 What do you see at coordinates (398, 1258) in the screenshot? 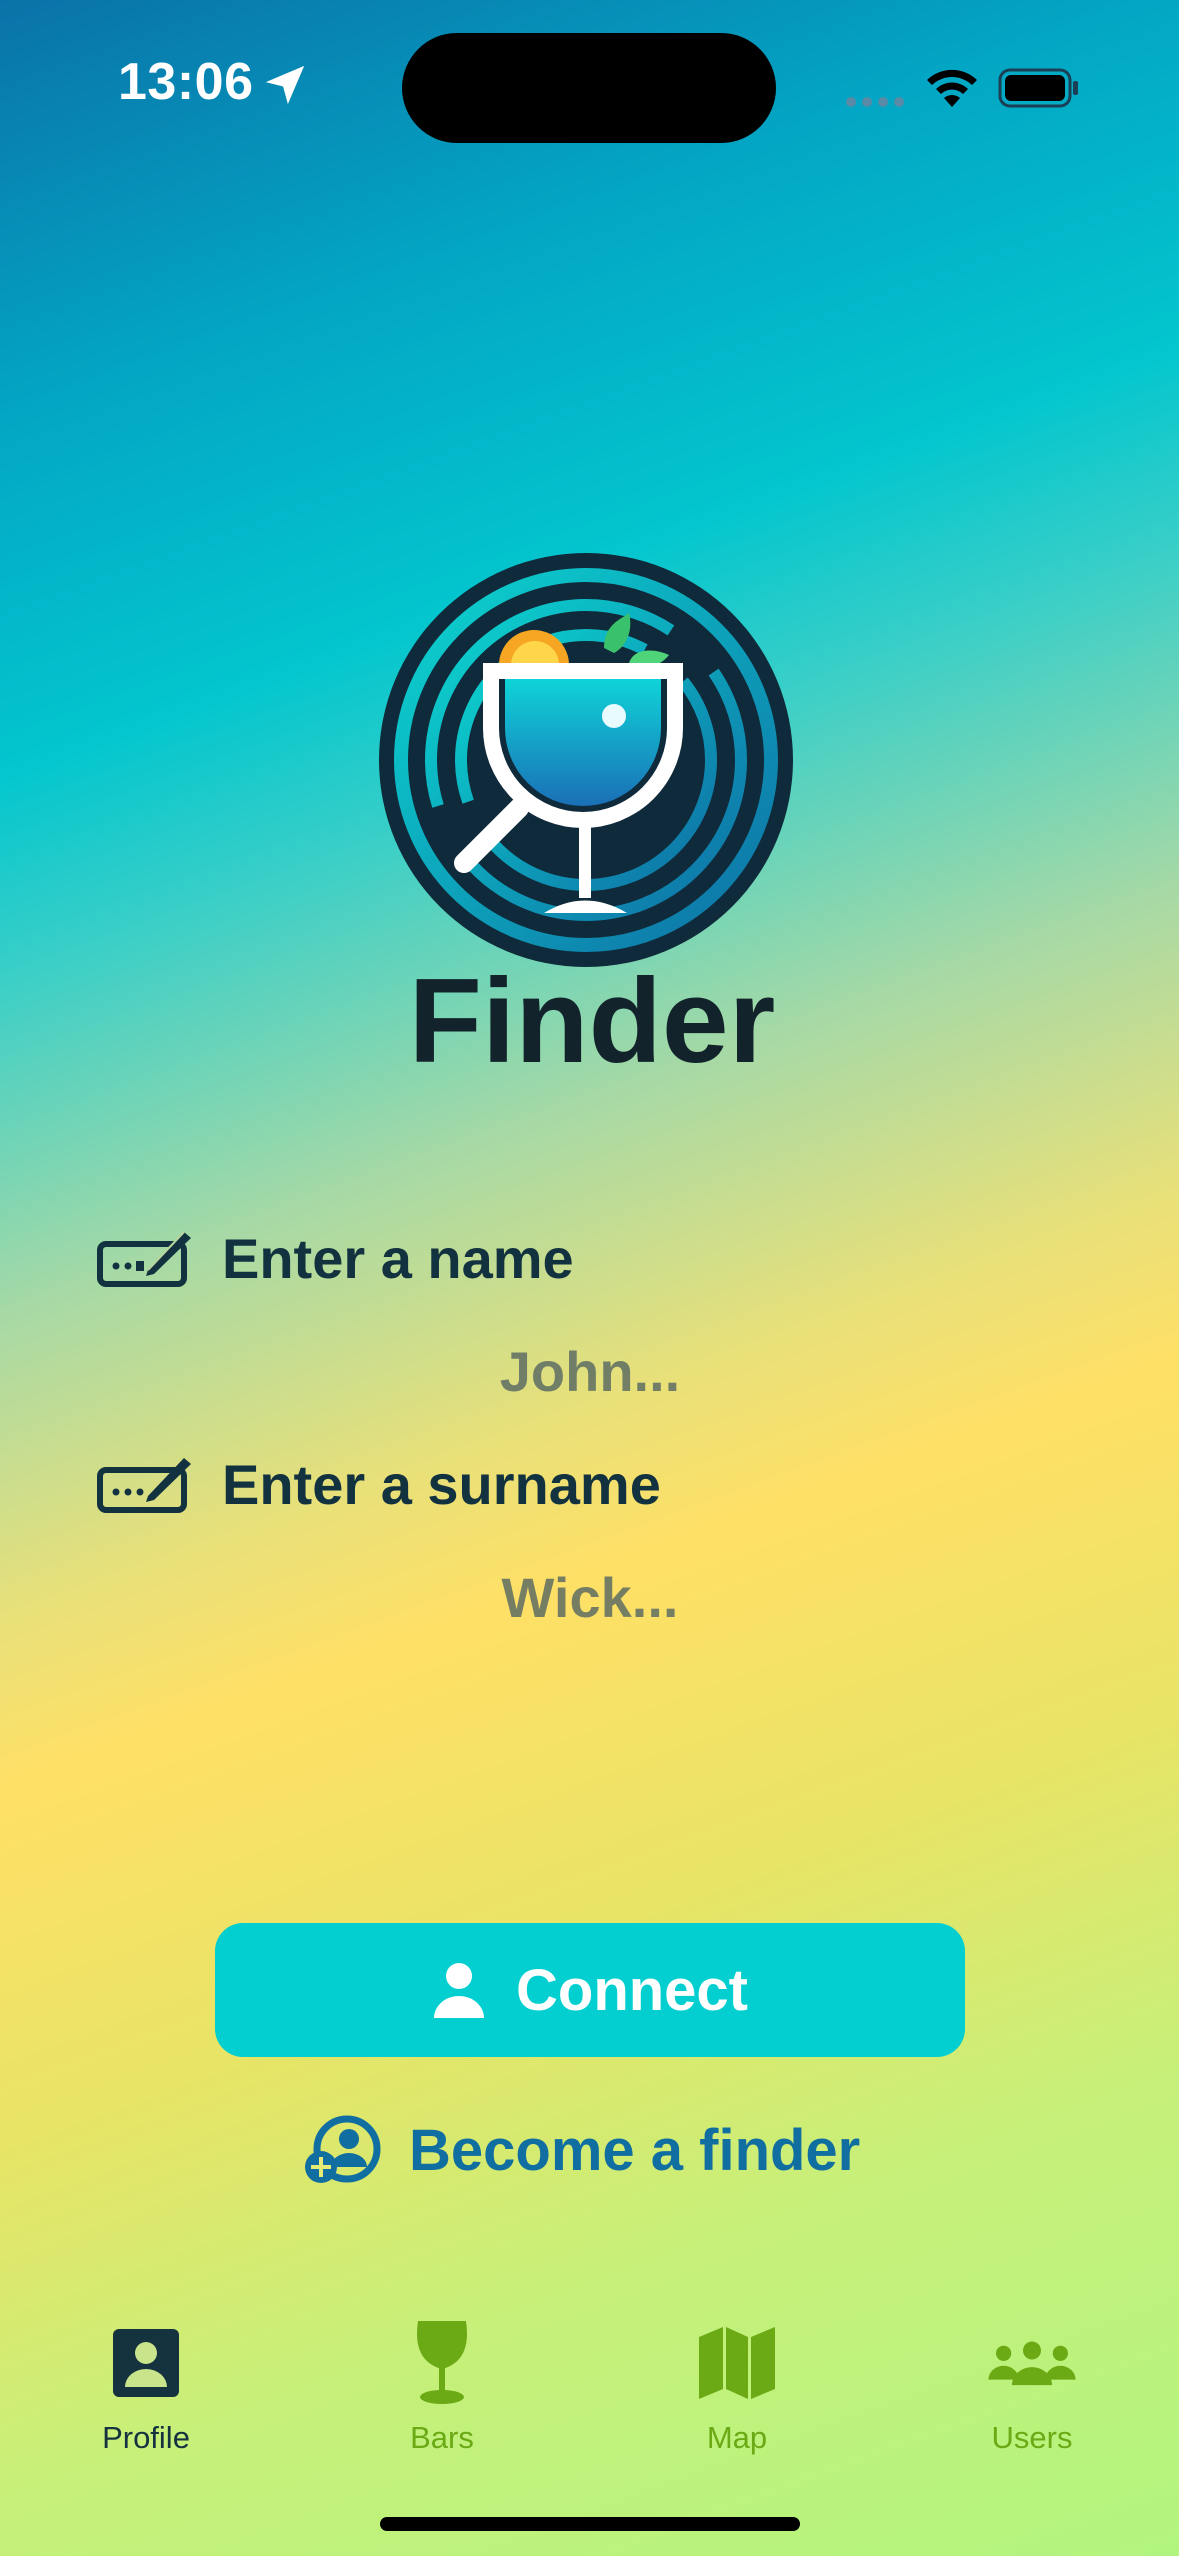
I see `name-label: Enter a name` at bounding box center [398, 1258].